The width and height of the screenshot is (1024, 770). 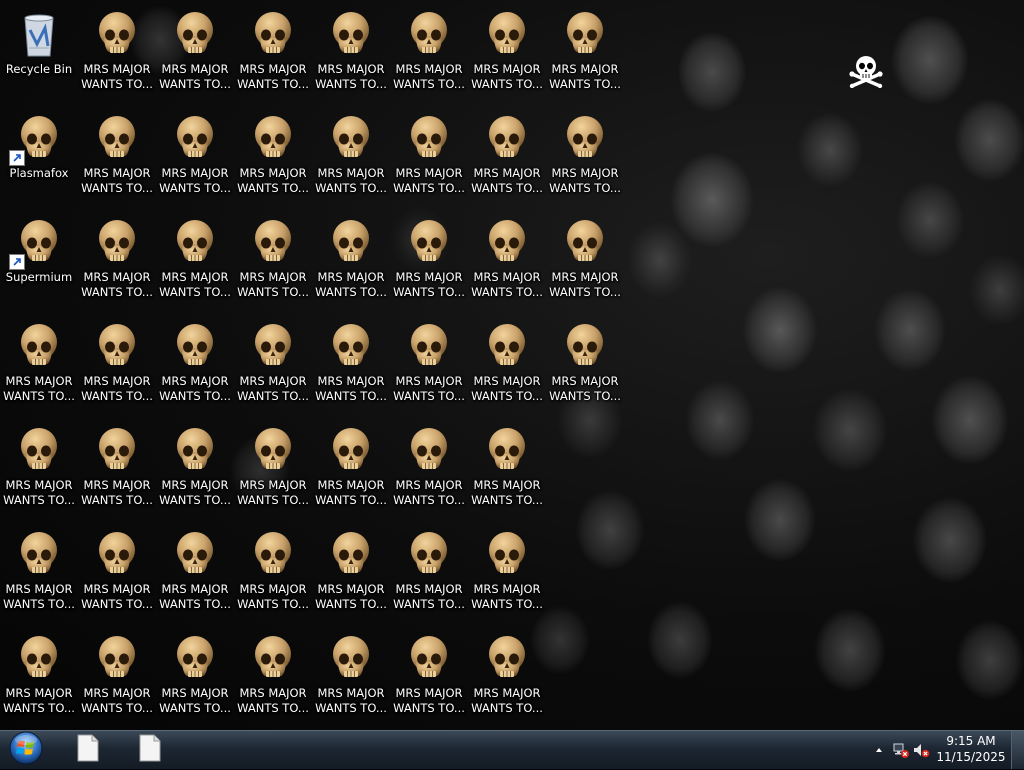 What do you see at coordinates (39, 173) in the screenshot?
I see `plasmafox-label: Plasmafox` at bounding box center [39, 173].